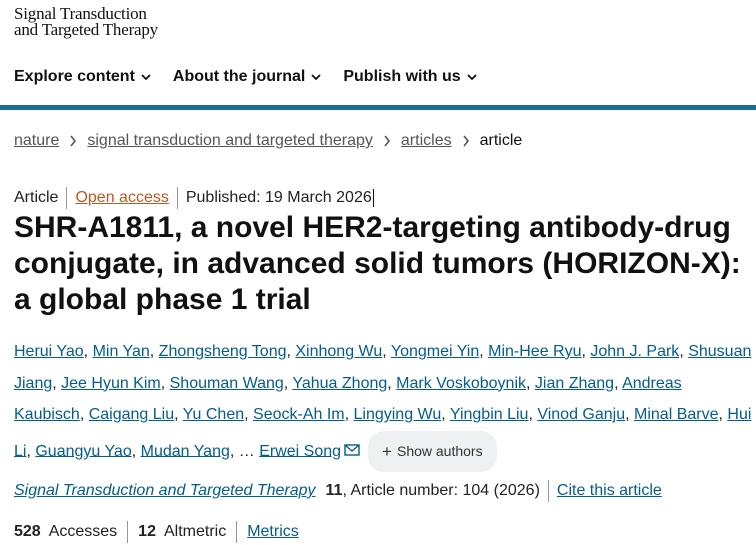 This screenshot has height=545, width=756. What do you see at coordinates (36, 141) in the screenshot?
I see `breadcrumb-nature: nature` at bounding box center [36, 141].